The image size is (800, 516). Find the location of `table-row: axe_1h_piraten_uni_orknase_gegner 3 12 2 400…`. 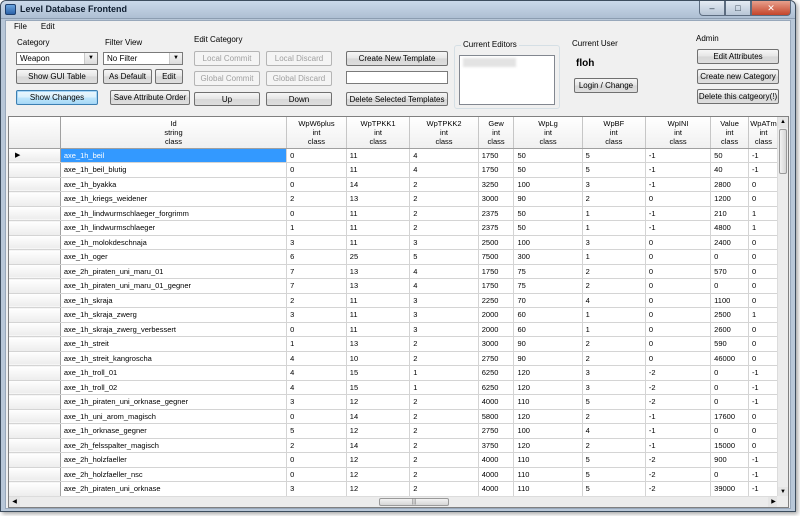

table-row: axe_1h_piraten_uni_orknase_gegner 3 12 2 400… is located at coordinates (394, 402).